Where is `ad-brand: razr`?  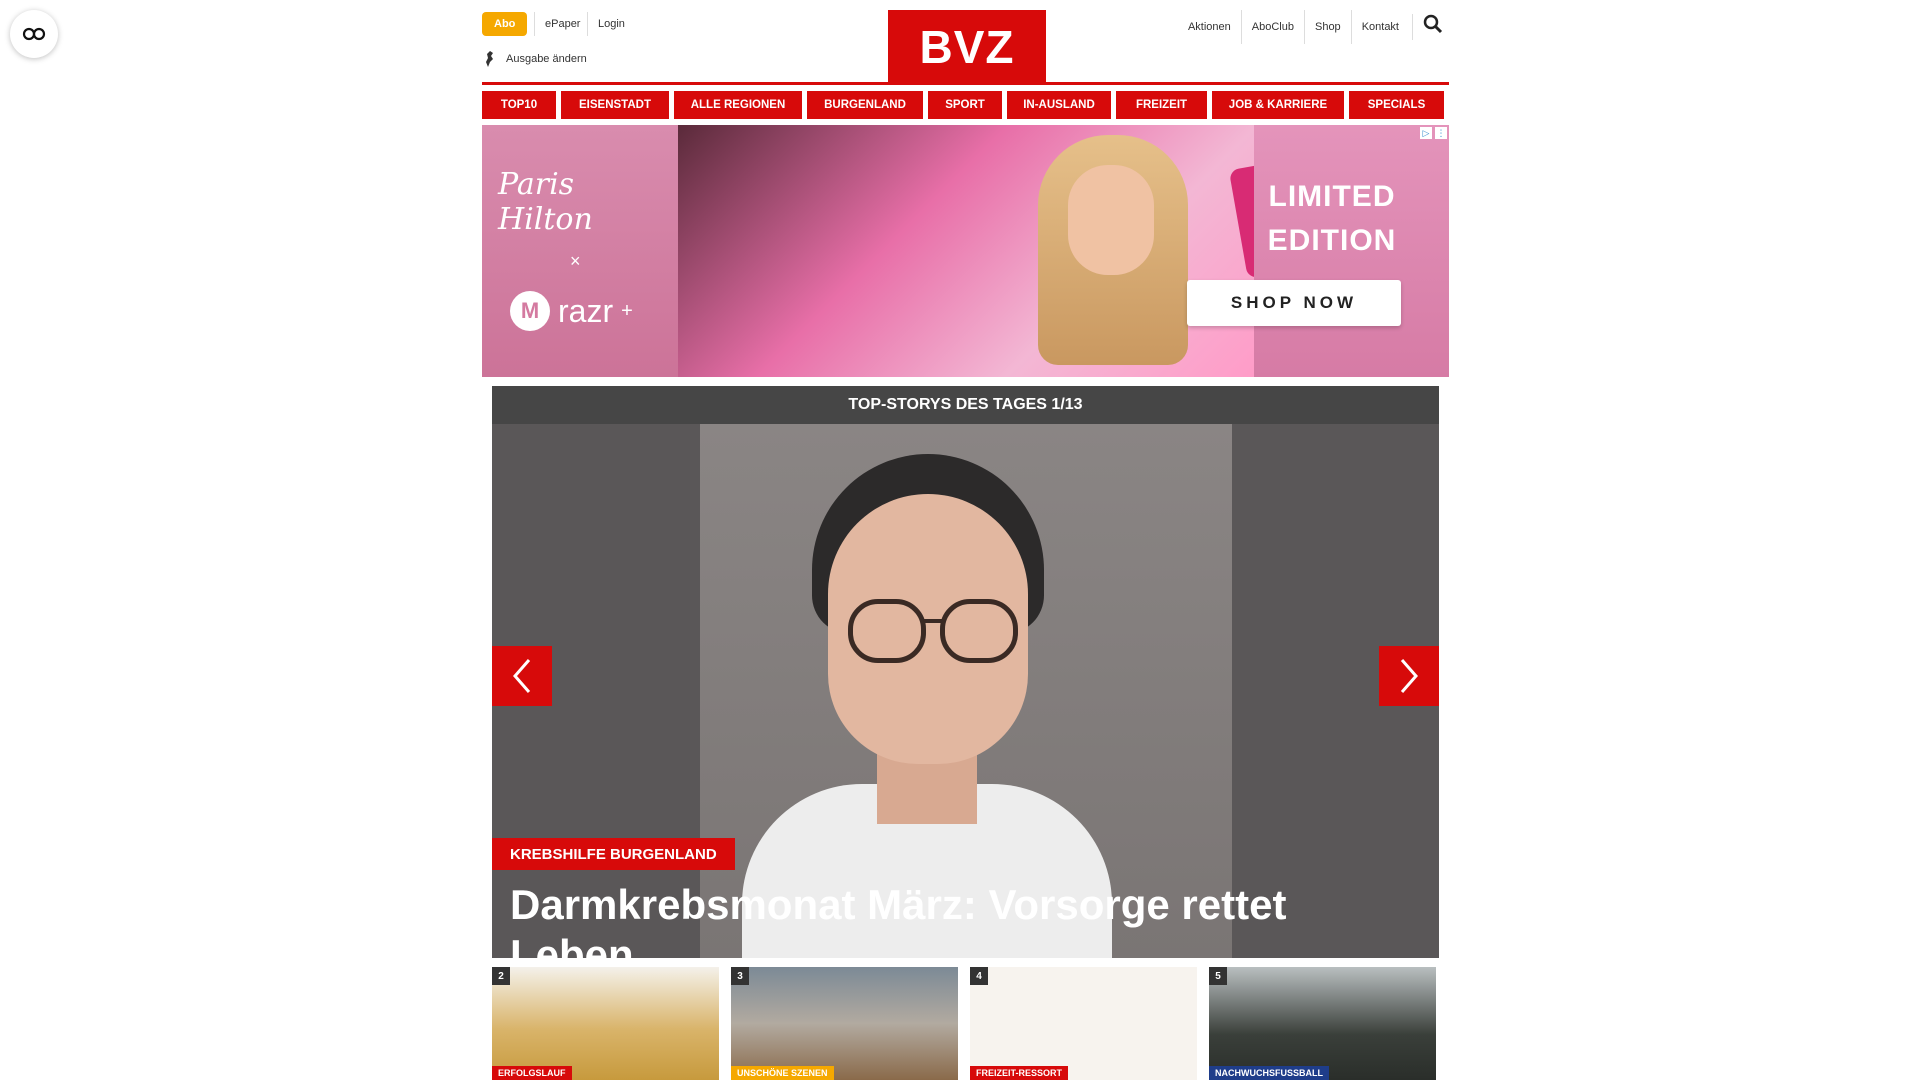 ad-brand: razr is located at coordinates (586, 310).